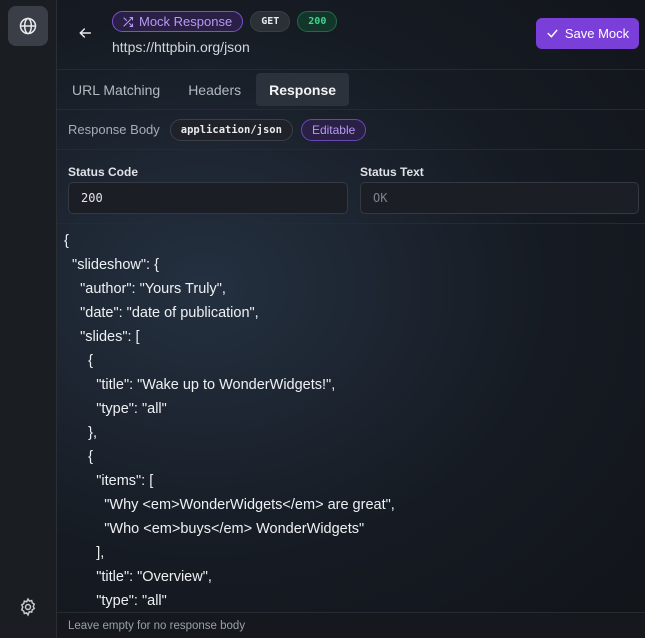 The height and width of the screenshot is (638, 645). What do you see at coordinates (138, 577) in the screenshot?
I see `code-line: "title": "Overview",` at bounding box center [138, 577].